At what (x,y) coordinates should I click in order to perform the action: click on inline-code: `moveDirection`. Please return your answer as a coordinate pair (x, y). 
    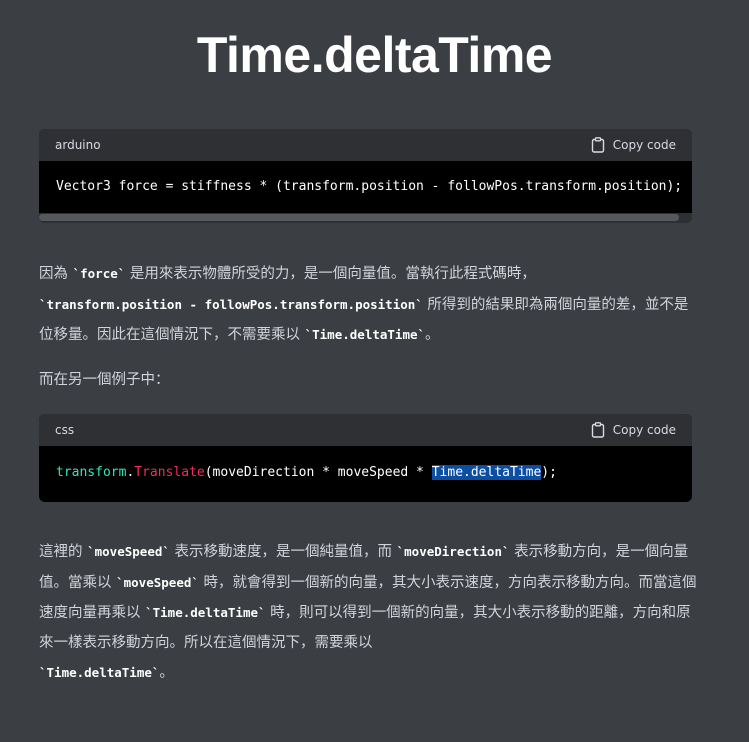
    Looking at the image, I should click on (453, 551).